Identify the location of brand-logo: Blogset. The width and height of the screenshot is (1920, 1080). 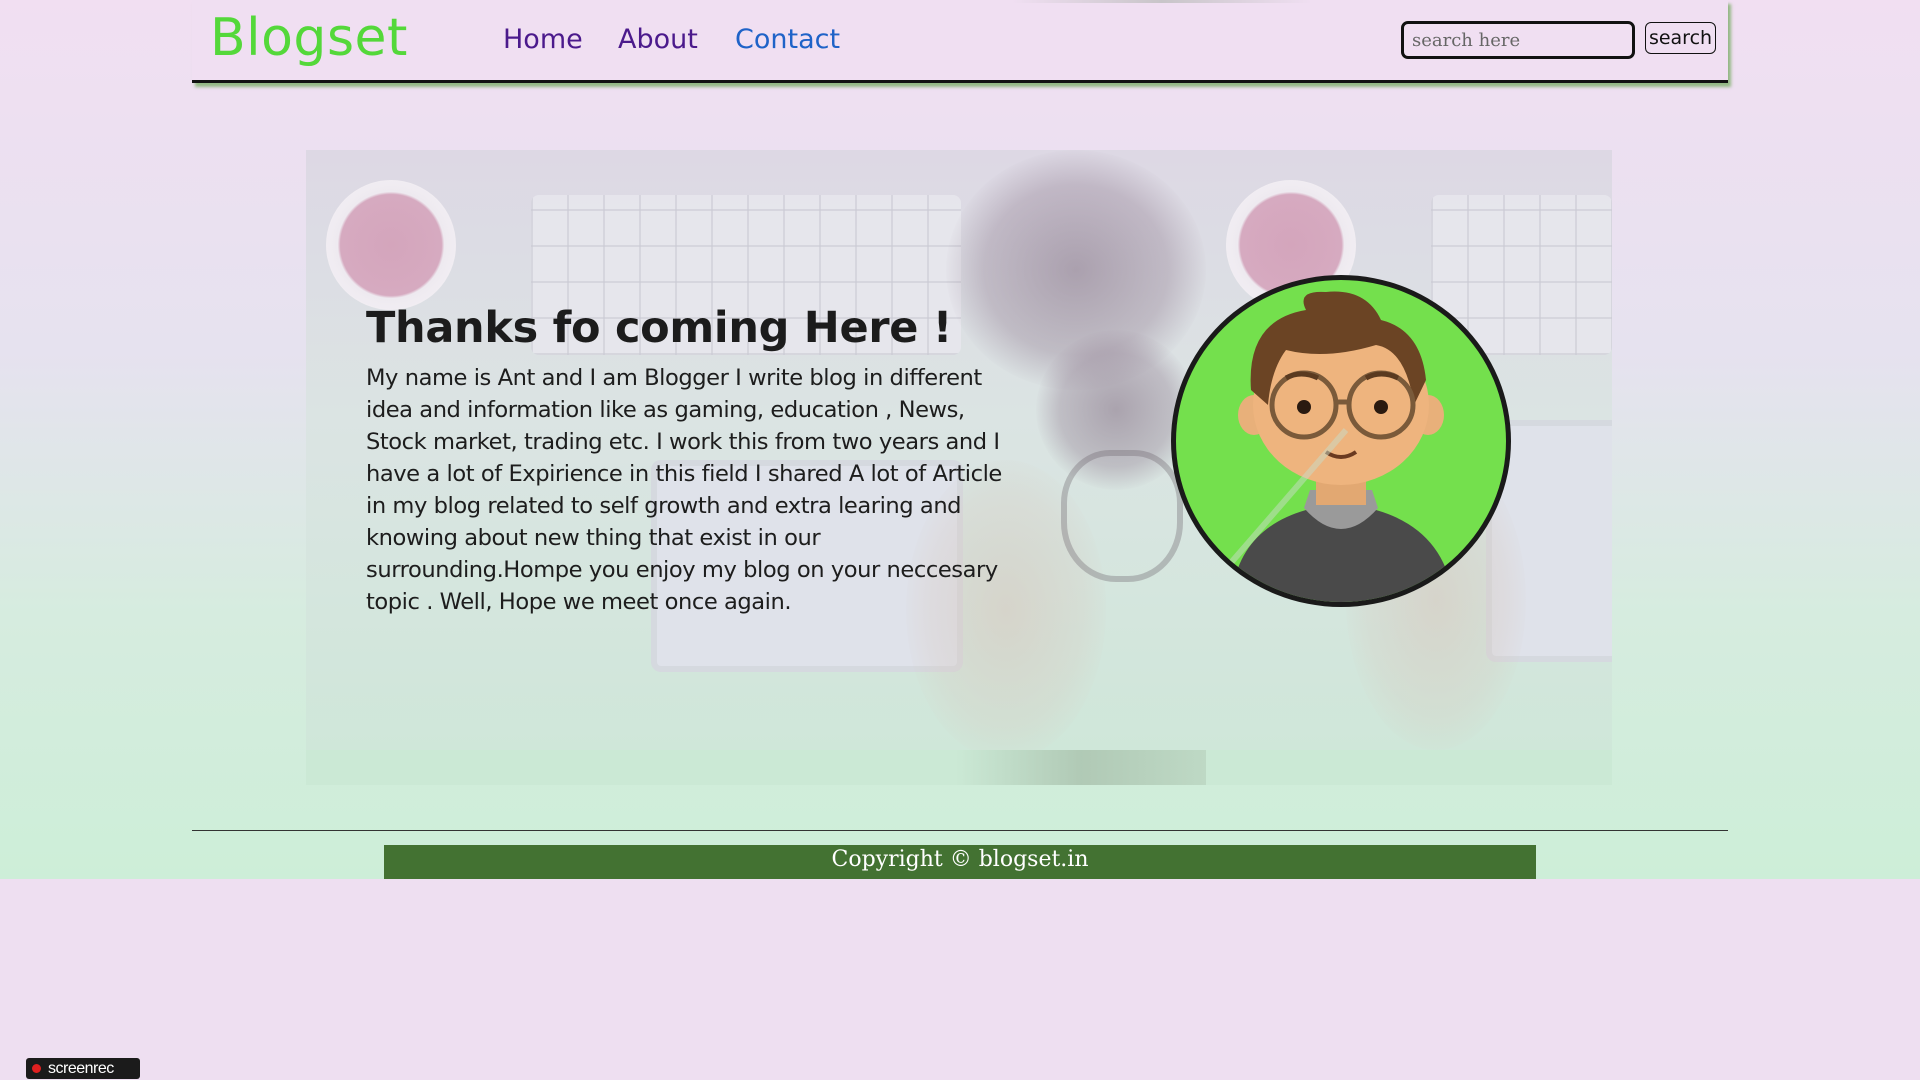
(309, 38).